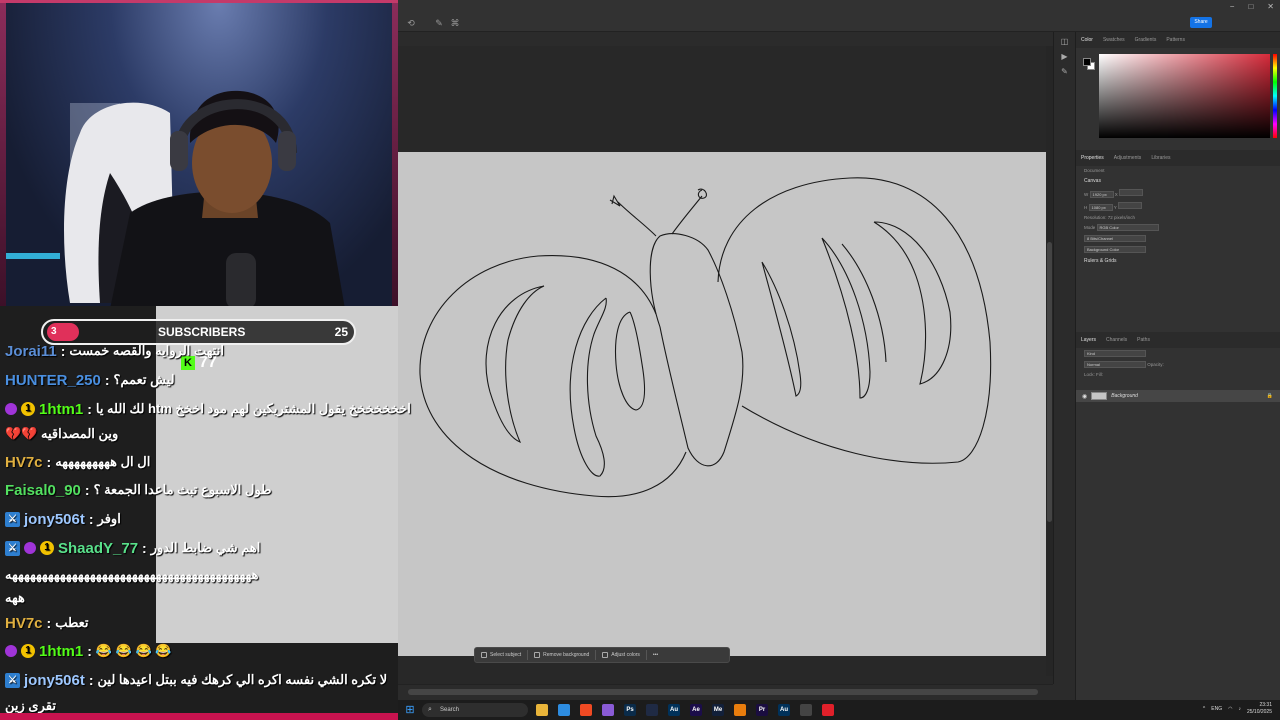 The width and height of the screenshot is (1280, 720). I want to click on audition-icon: Au, so click(674, 710).